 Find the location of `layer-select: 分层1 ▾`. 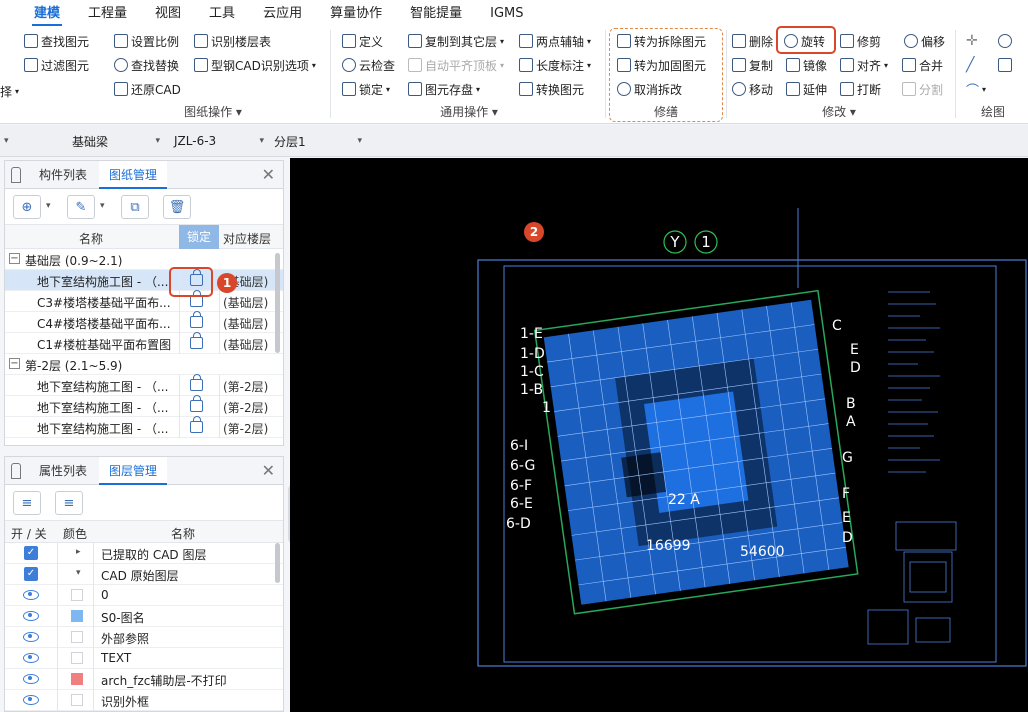

layer-select: 分层1 ▾ is located at coordinates (318, 141).